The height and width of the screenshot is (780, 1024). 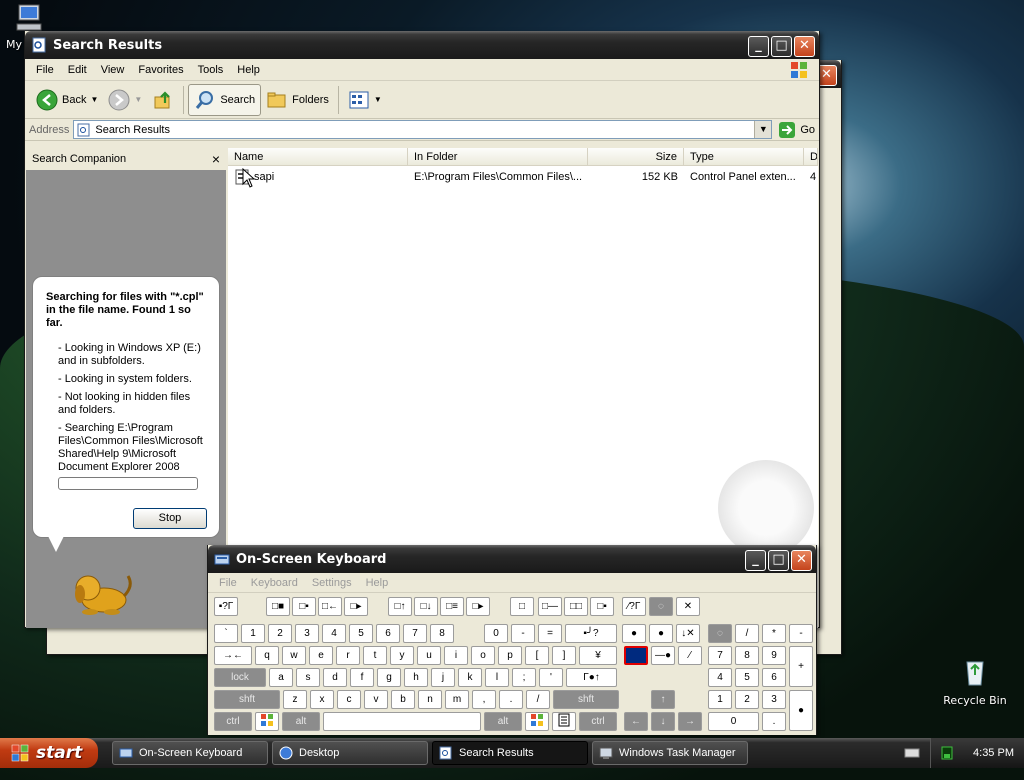 What do you see at coordinates (510, 655) in the screenshot?
I see `osk-key: p` at bounding box center [510, 655].